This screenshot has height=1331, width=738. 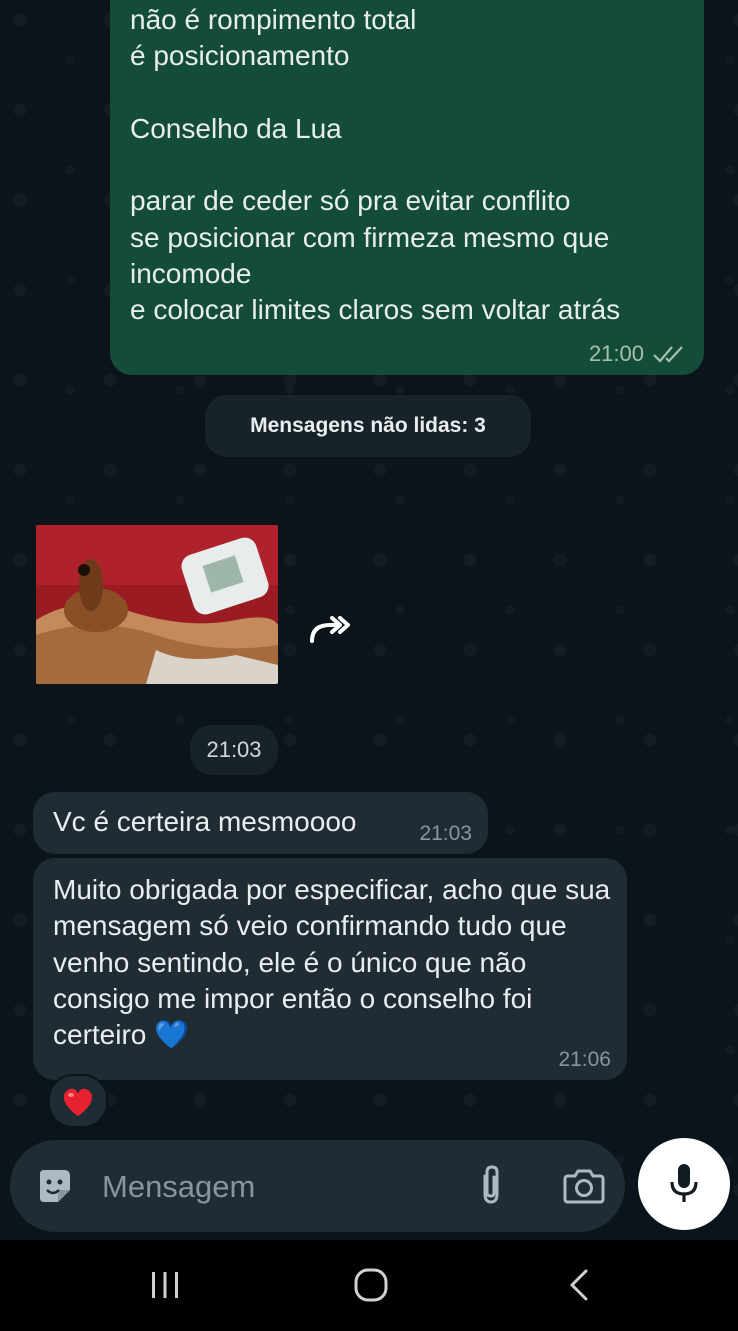 I want to click on dog-photo-image, so click(x=157, y=604).